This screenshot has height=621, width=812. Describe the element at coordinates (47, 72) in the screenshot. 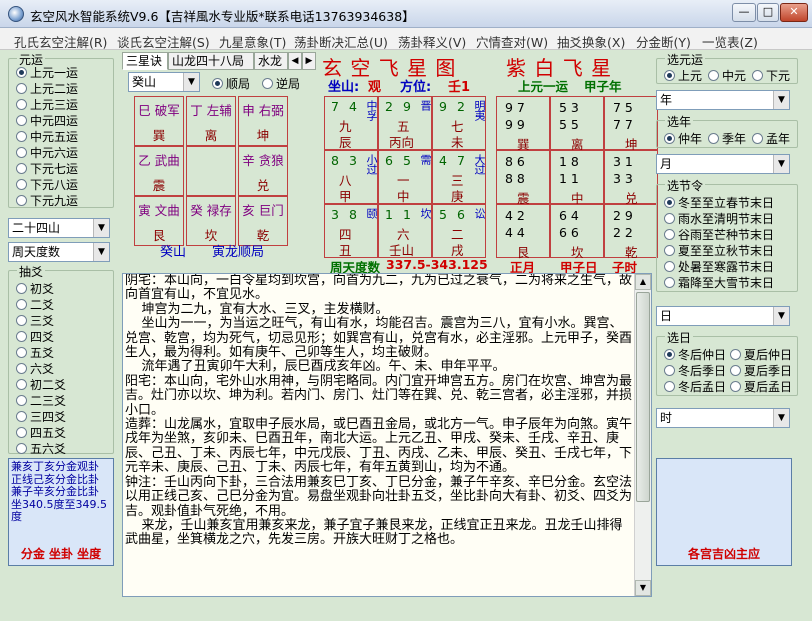

I see `radio-yuanyun-1: 上元一运` at that location.